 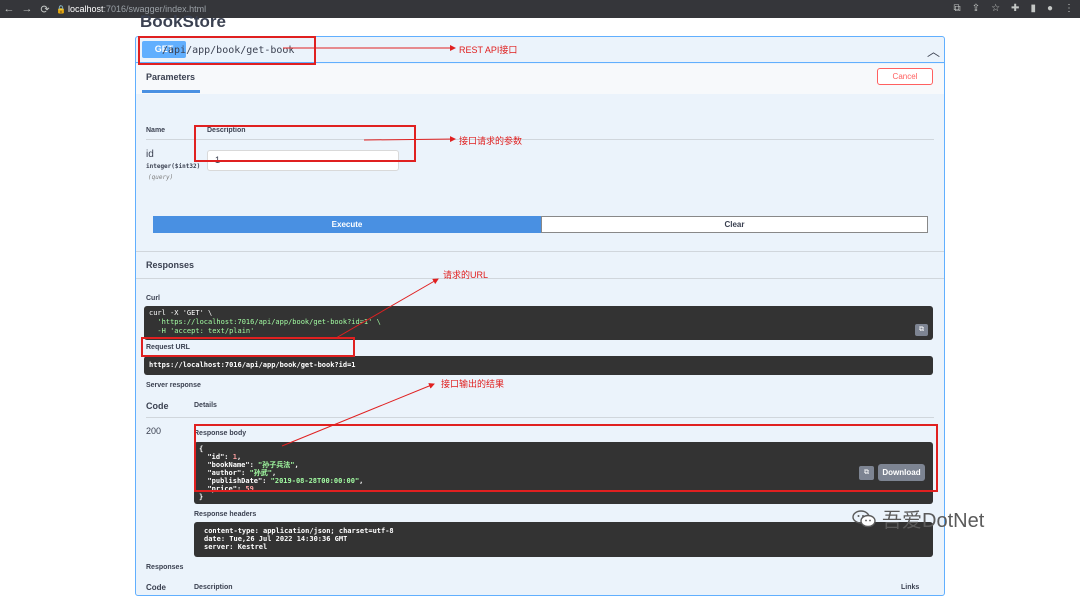 I want to click on watermark: 吾爱DotNet, so click(x=918, y=518).